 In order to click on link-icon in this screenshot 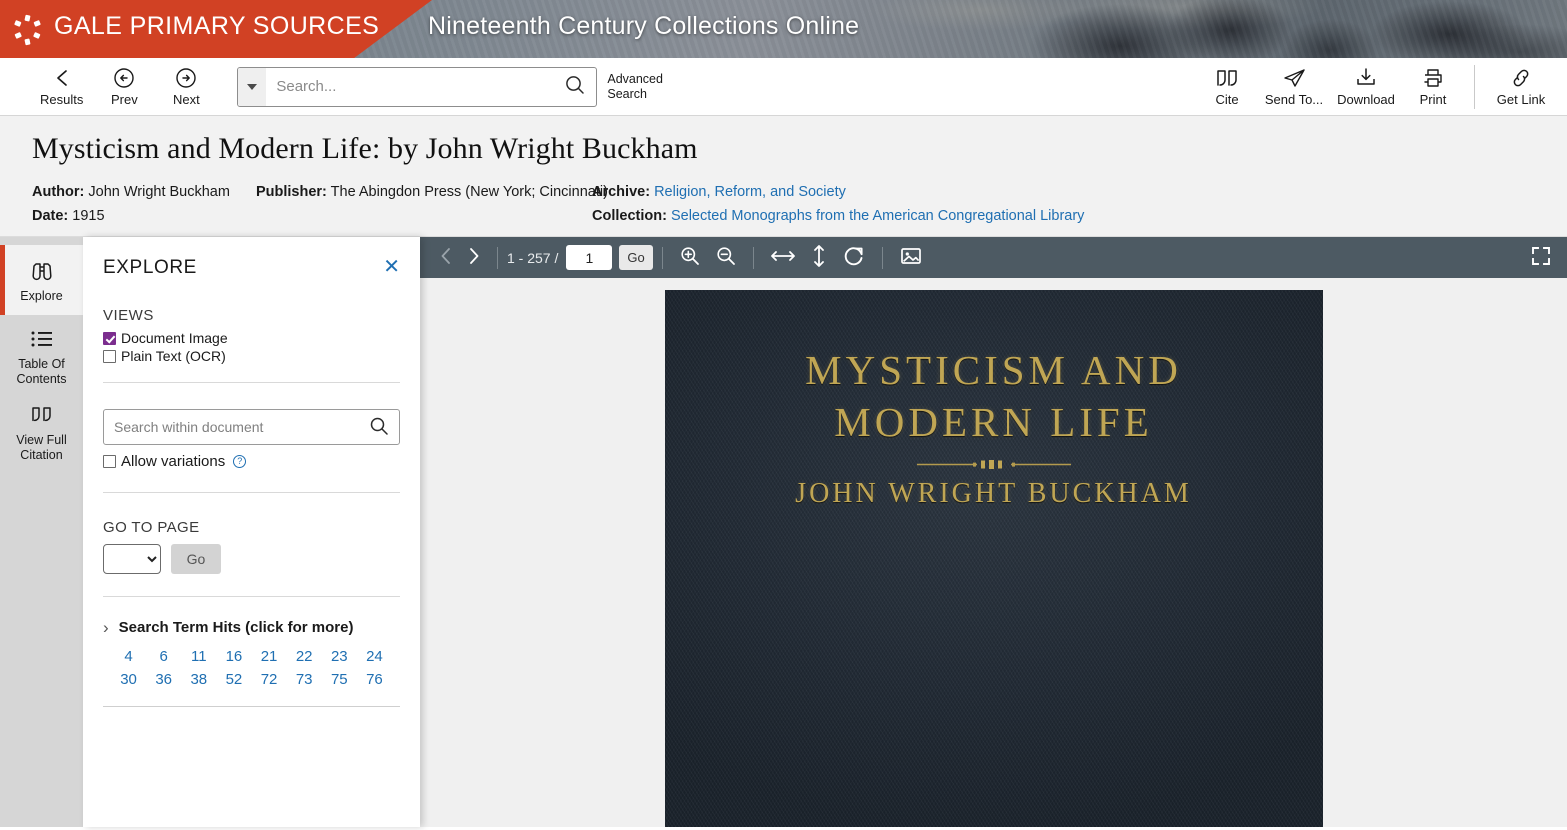, I will do `click(1521, 78)`.